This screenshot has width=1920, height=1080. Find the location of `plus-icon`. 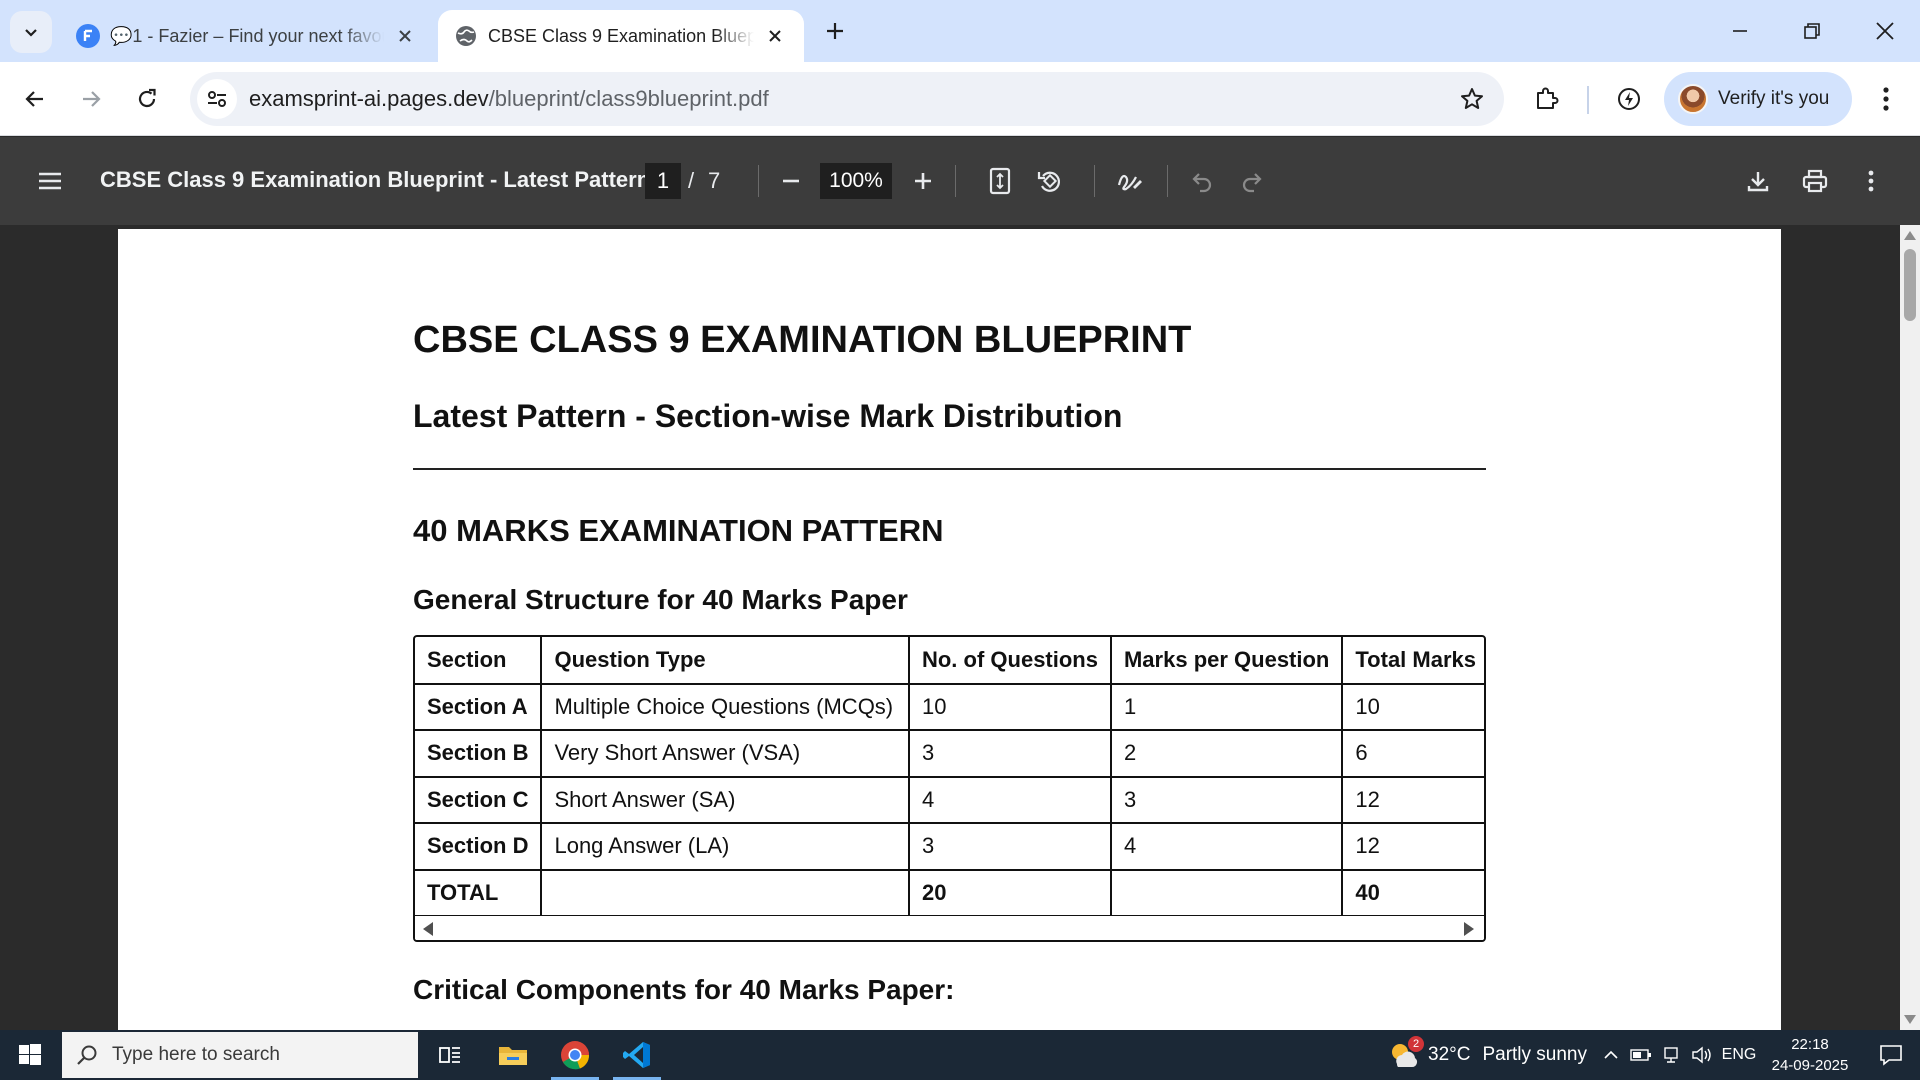

plus-icon is located at coordinates (923, 181).